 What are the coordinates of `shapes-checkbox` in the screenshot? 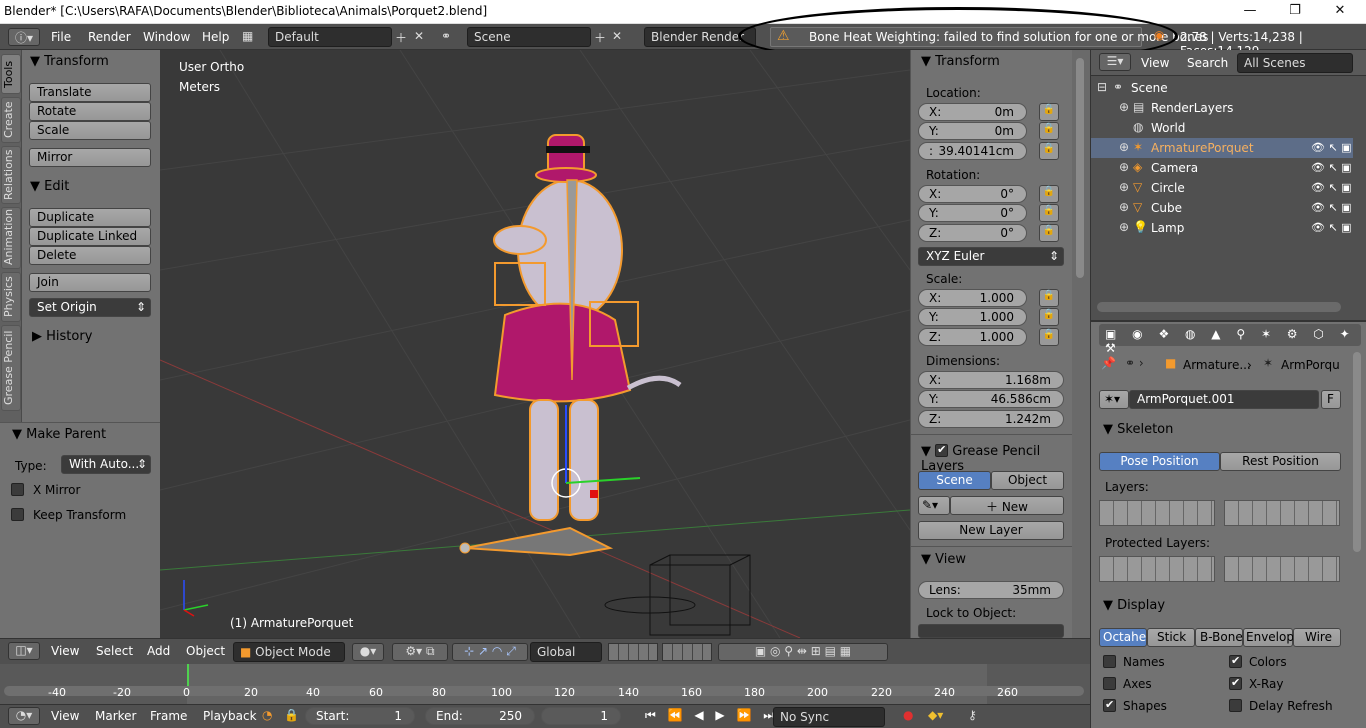 It's located at (1109, 705).